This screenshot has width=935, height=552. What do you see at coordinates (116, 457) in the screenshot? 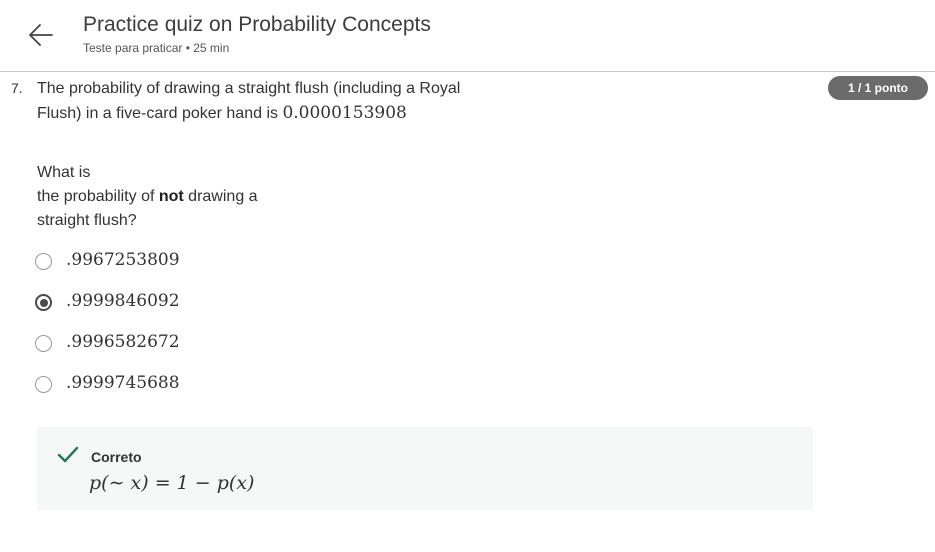
I see `feedback-status: Correto` at bounding box center [116, 457].